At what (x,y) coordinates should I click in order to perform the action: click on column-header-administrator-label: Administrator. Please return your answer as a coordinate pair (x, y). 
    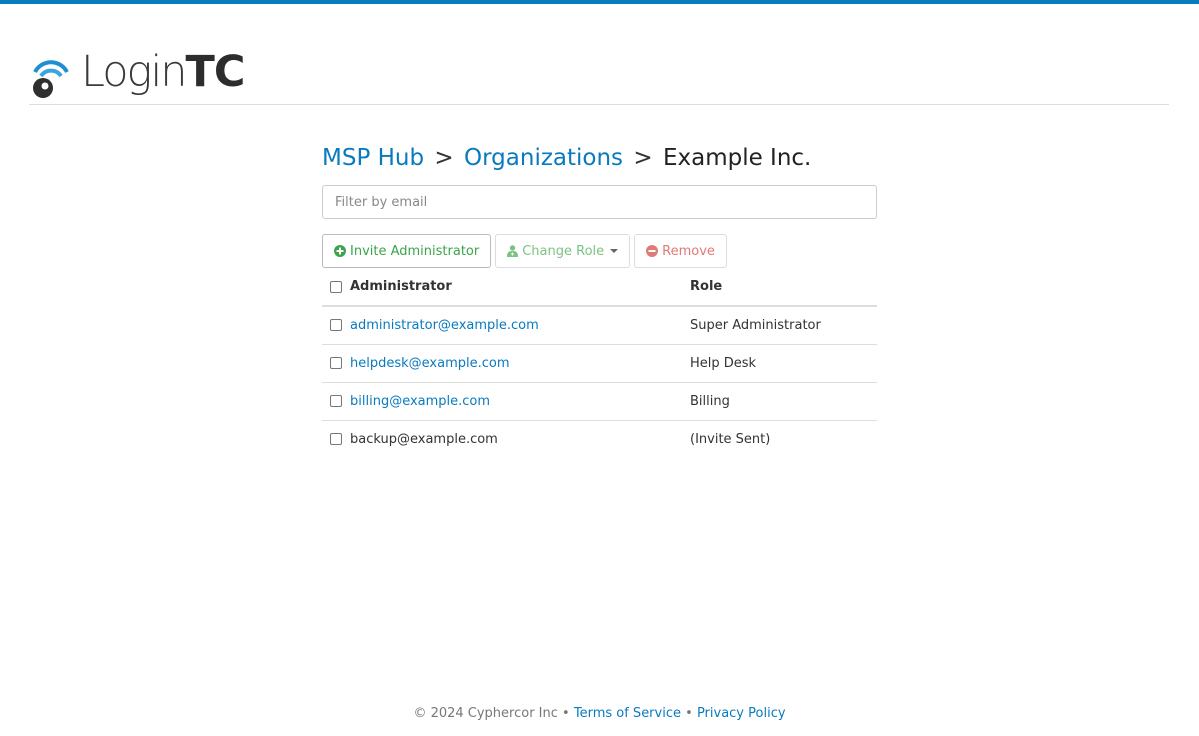
    Looking at the image, I should click on (401, 286).